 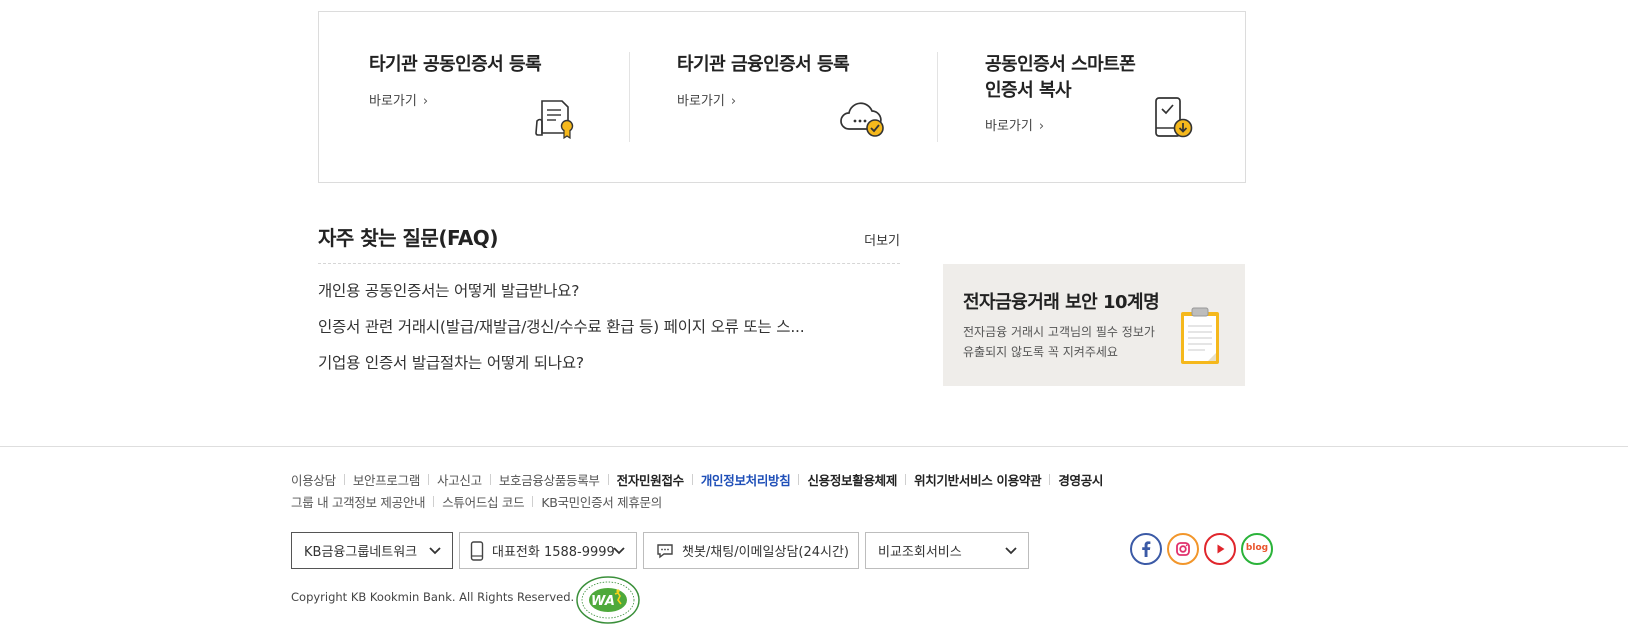 I want to click on chat-bubble-icon, so click(x=665, y=551).